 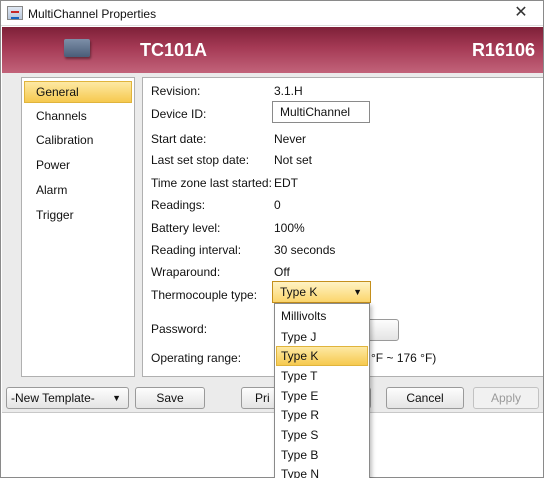 What do you see at coordinates (204, 295) in the screenshot?
I see `thermocouple-label: Thermocouple type:` at bounding box center [204, 295].